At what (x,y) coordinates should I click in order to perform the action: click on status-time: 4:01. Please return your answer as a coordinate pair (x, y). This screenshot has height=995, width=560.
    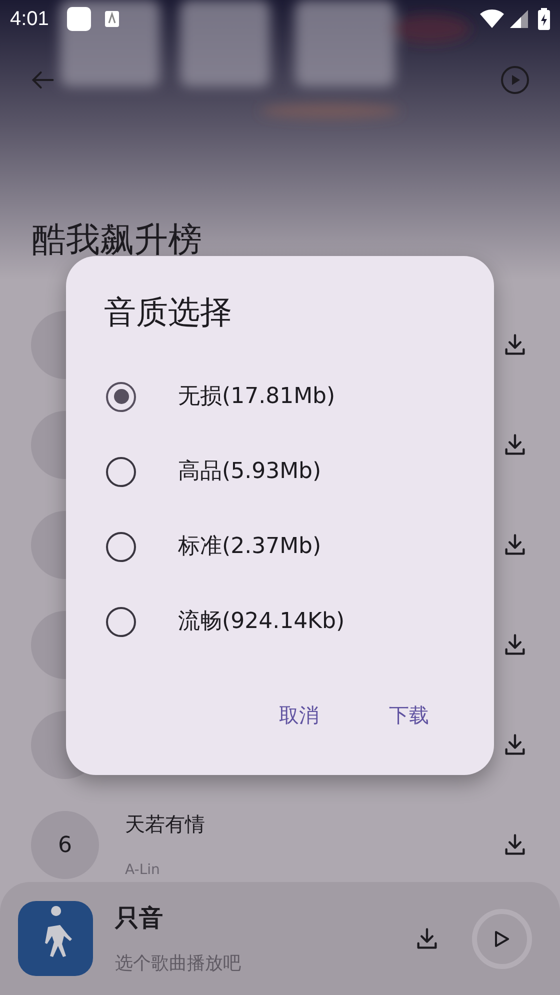
    Looking at the image, I should click on (29, 19).